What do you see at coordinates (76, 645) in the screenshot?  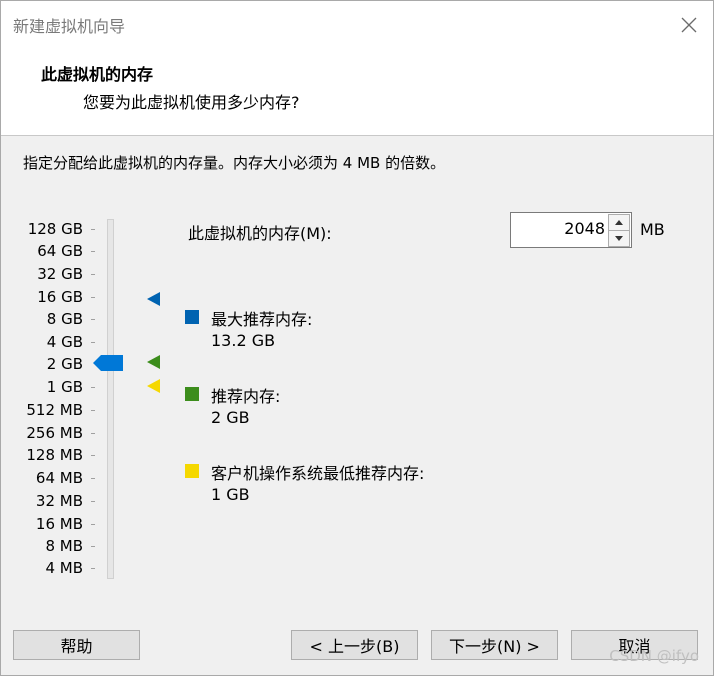 I see `help-button: 帮助` at bounding box center [76, 645].